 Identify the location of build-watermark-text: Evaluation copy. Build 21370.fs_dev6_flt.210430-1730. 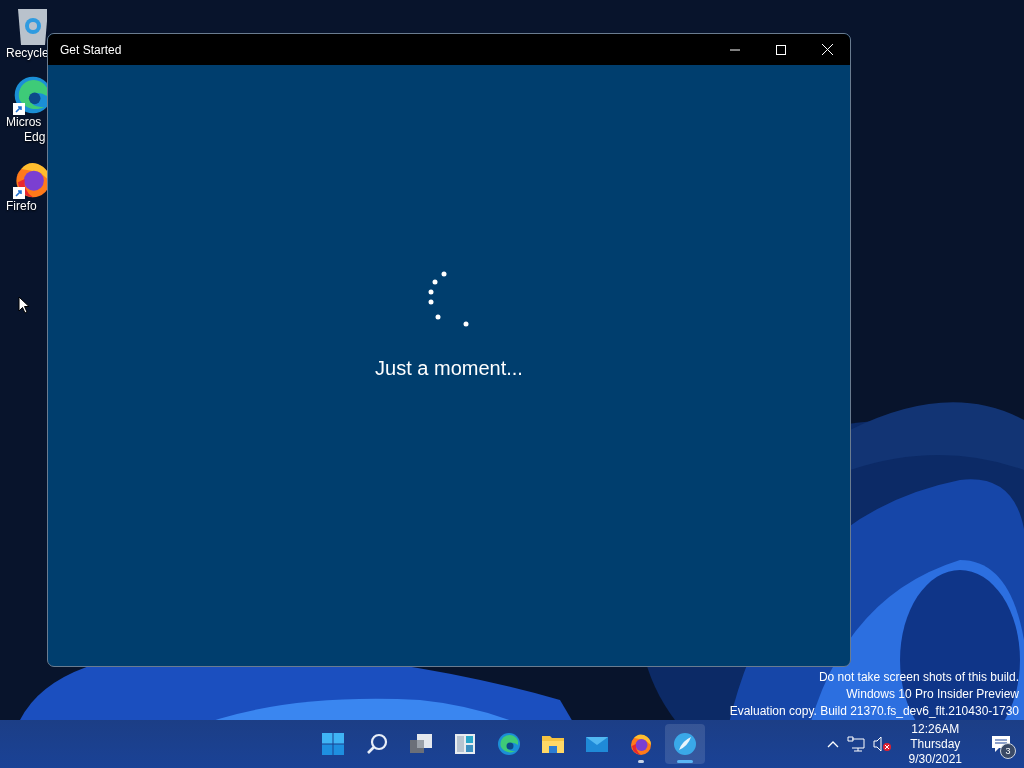
(874, 711).